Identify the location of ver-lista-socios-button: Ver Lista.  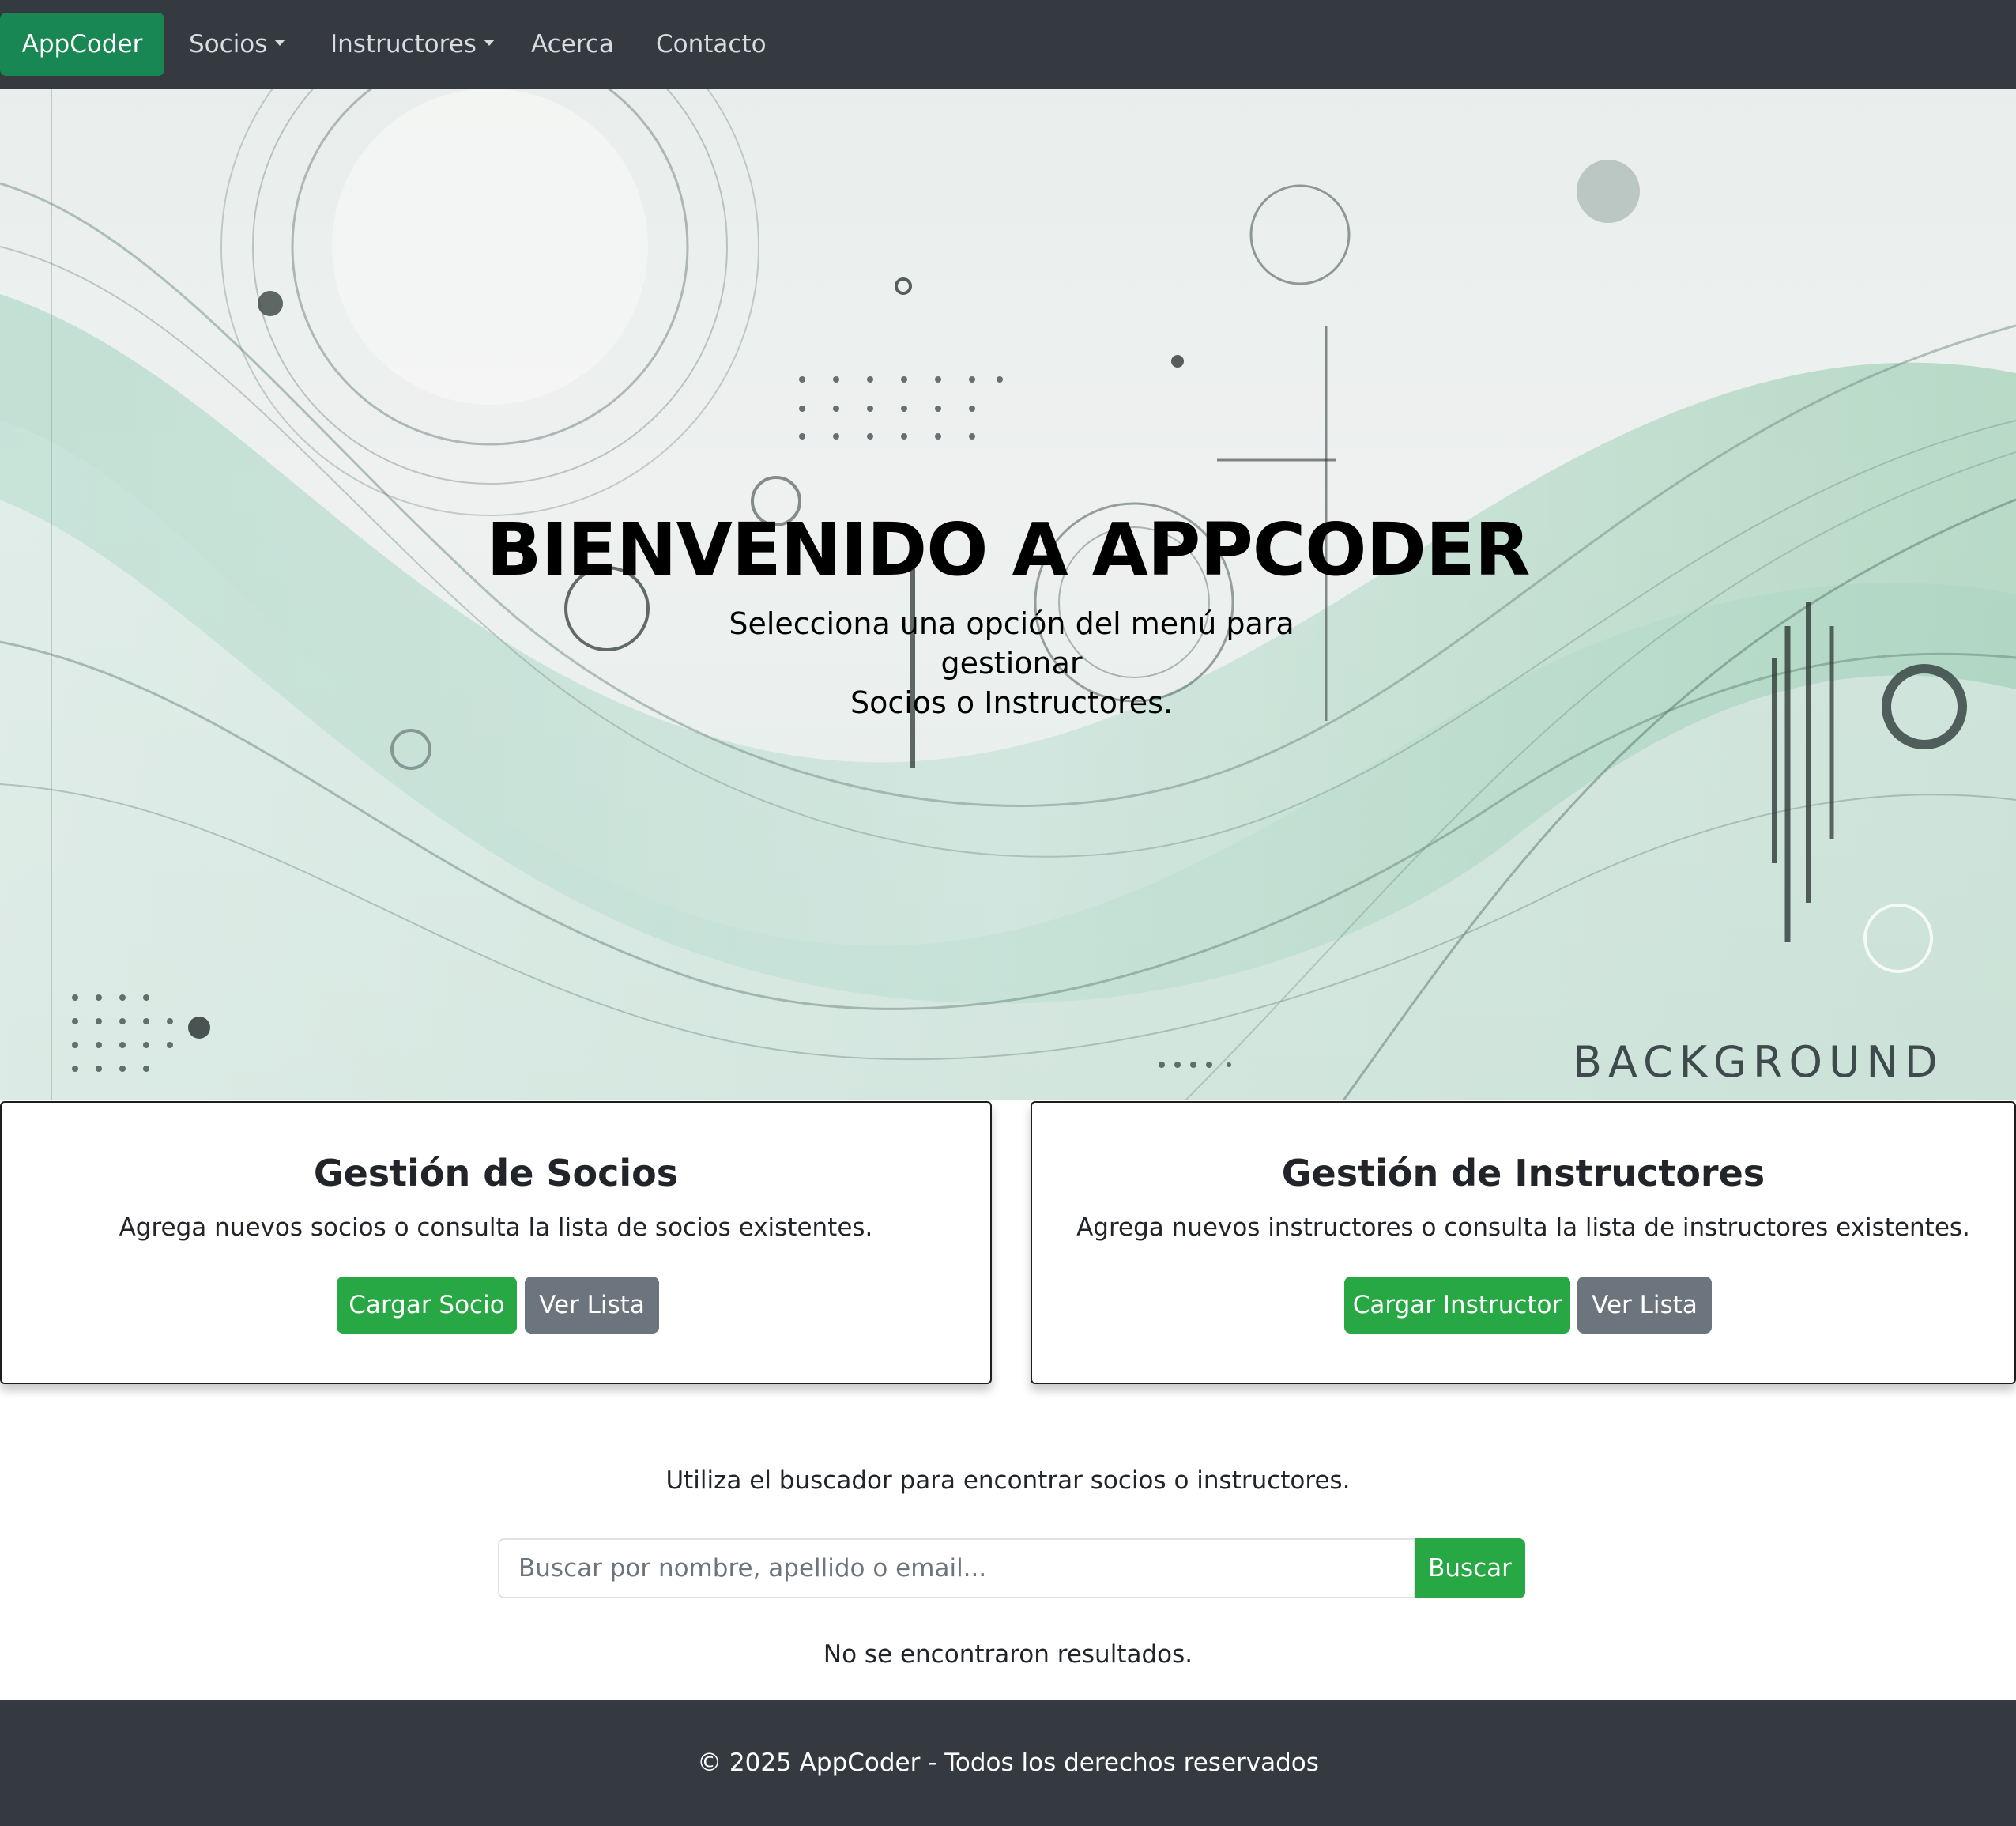
(592, 1305).